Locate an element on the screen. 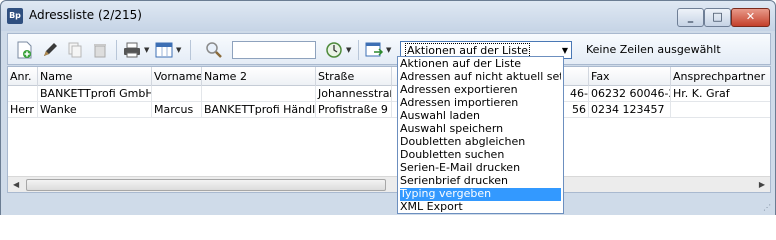  maximize-button: □ is located at coordinates (717, 17).